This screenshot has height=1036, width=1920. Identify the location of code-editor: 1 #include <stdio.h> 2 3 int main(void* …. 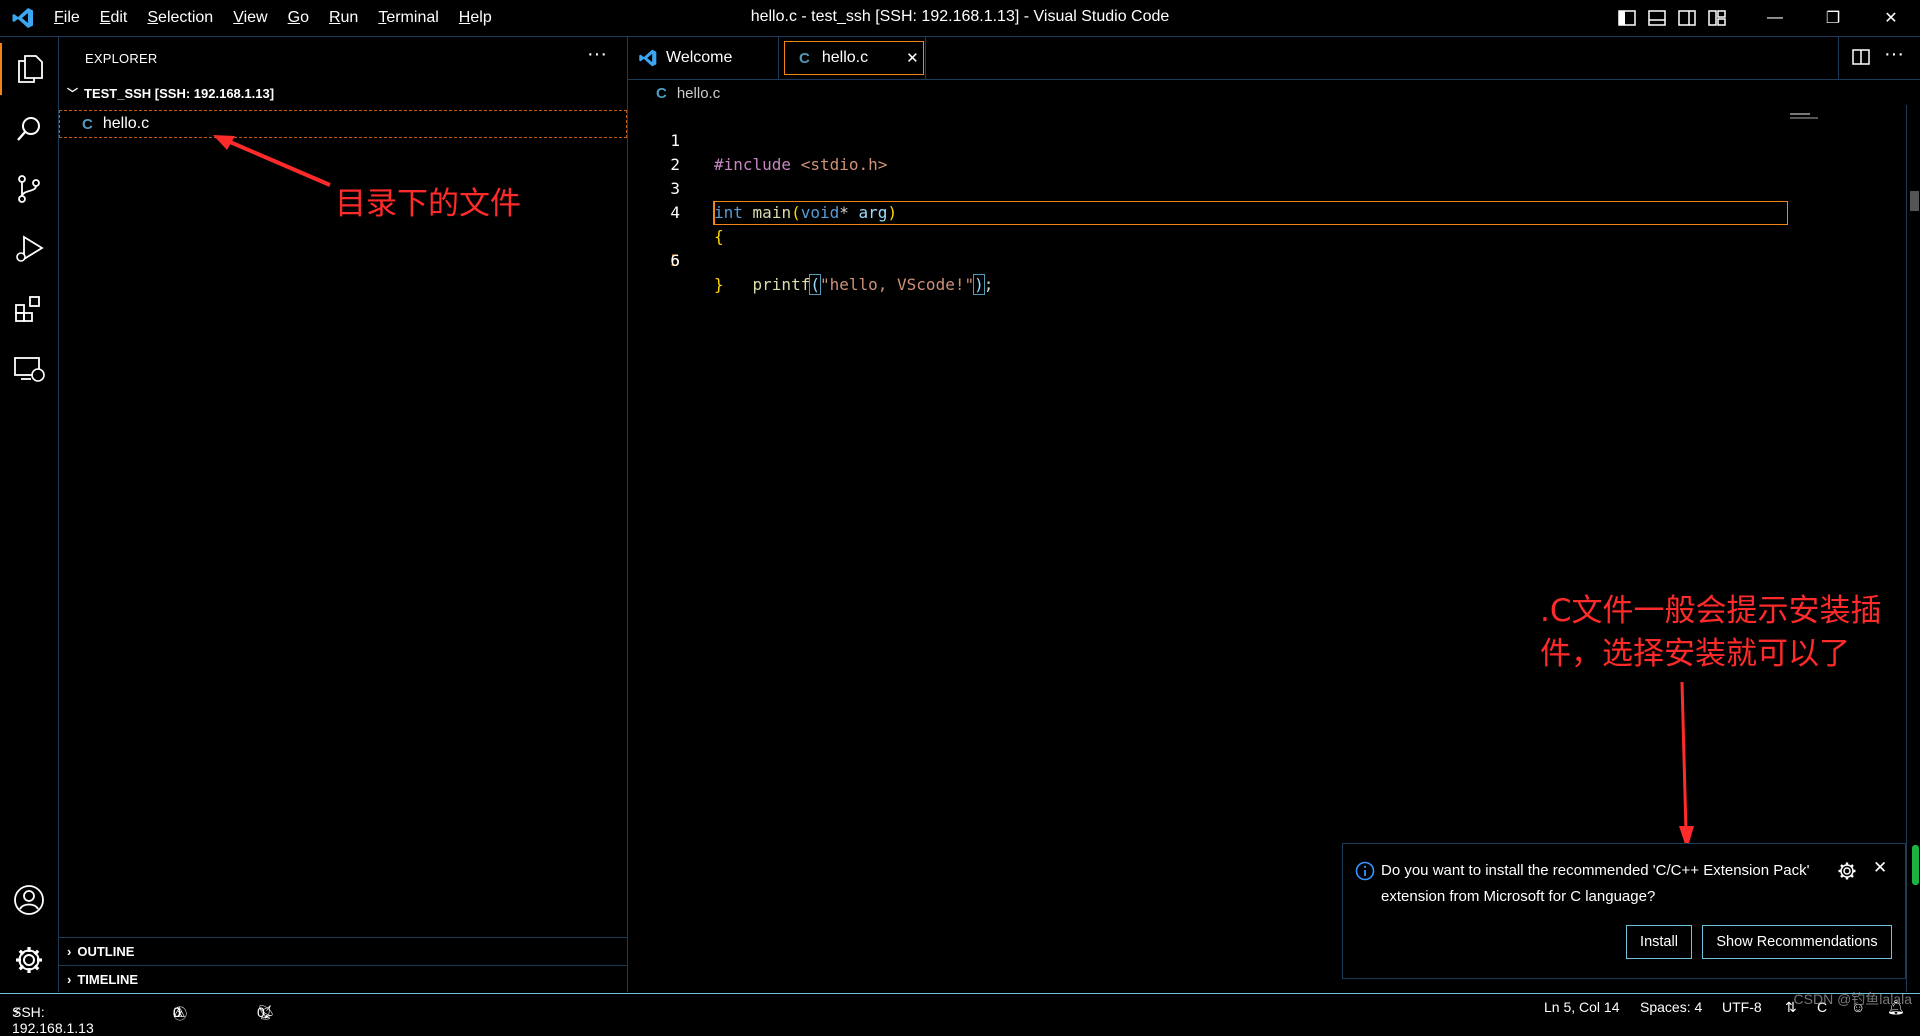
(1208, 200).